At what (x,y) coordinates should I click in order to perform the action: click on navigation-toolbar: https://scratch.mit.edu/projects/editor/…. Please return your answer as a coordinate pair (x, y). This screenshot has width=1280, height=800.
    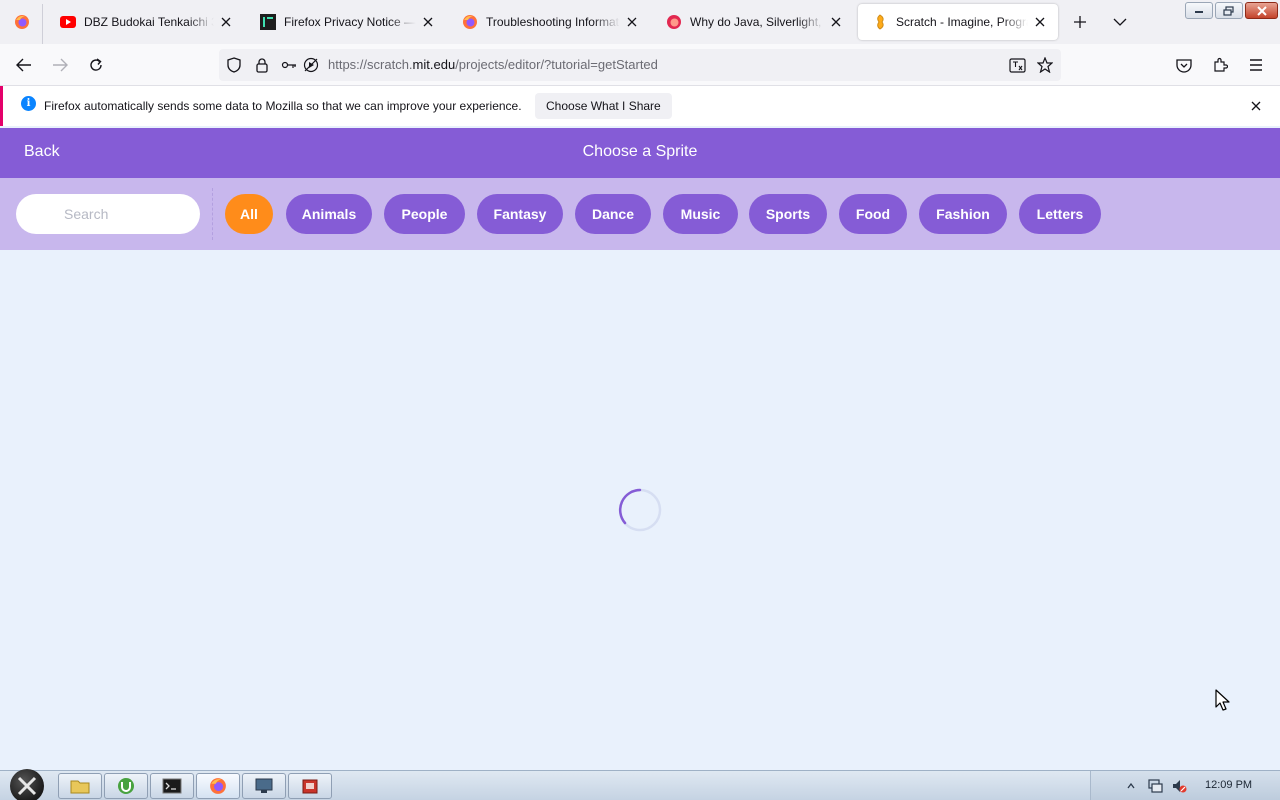
    Looking at the image, I should click on (640, 65).